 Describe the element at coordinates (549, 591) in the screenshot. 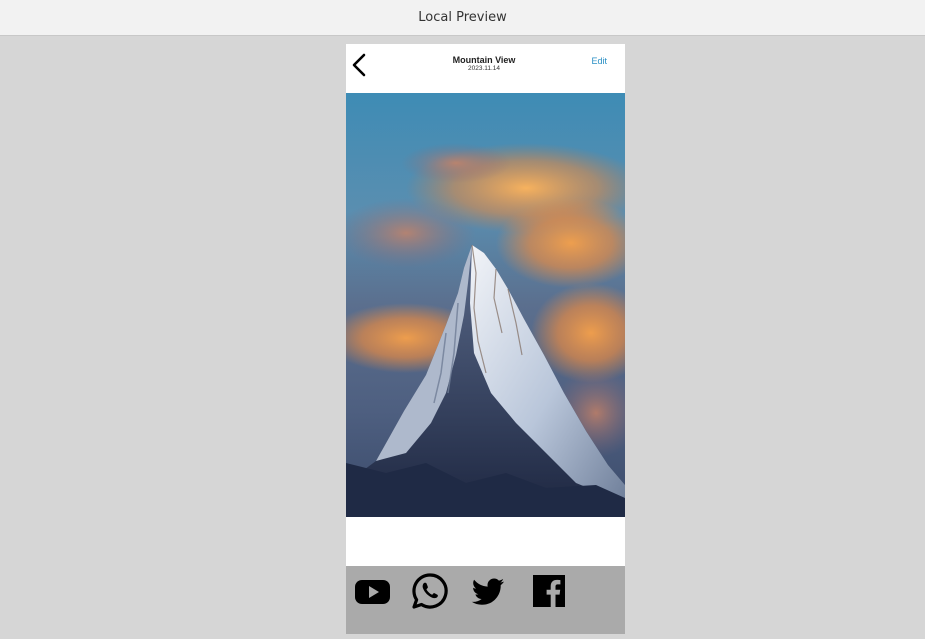

I see `facebook-icon` at that location.